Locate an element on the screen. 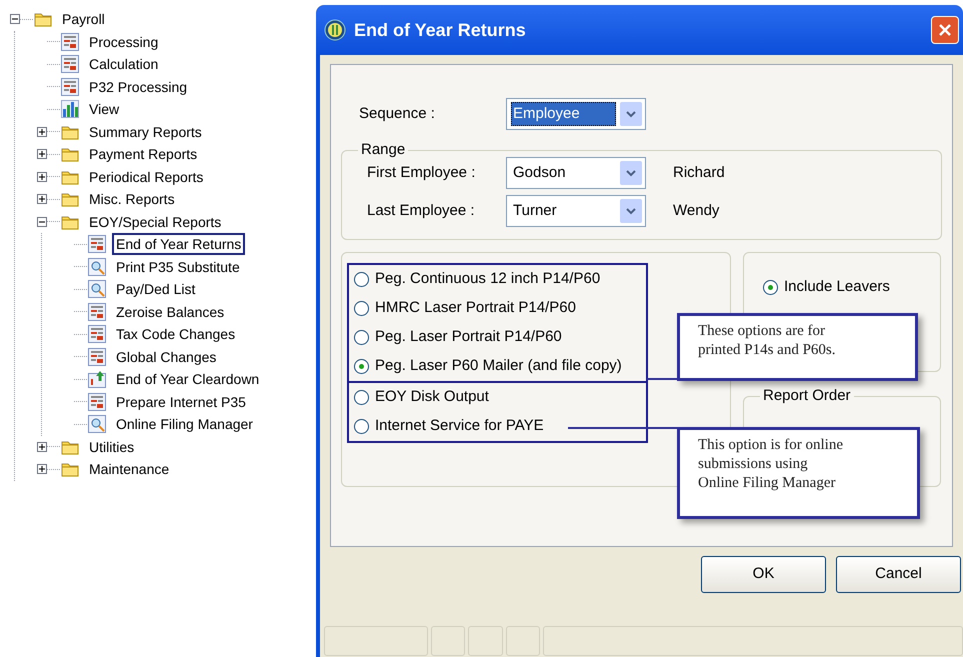  radio-option: Peg. Continuous 12 inch P14/P60 is located at coordinates (500, 279).